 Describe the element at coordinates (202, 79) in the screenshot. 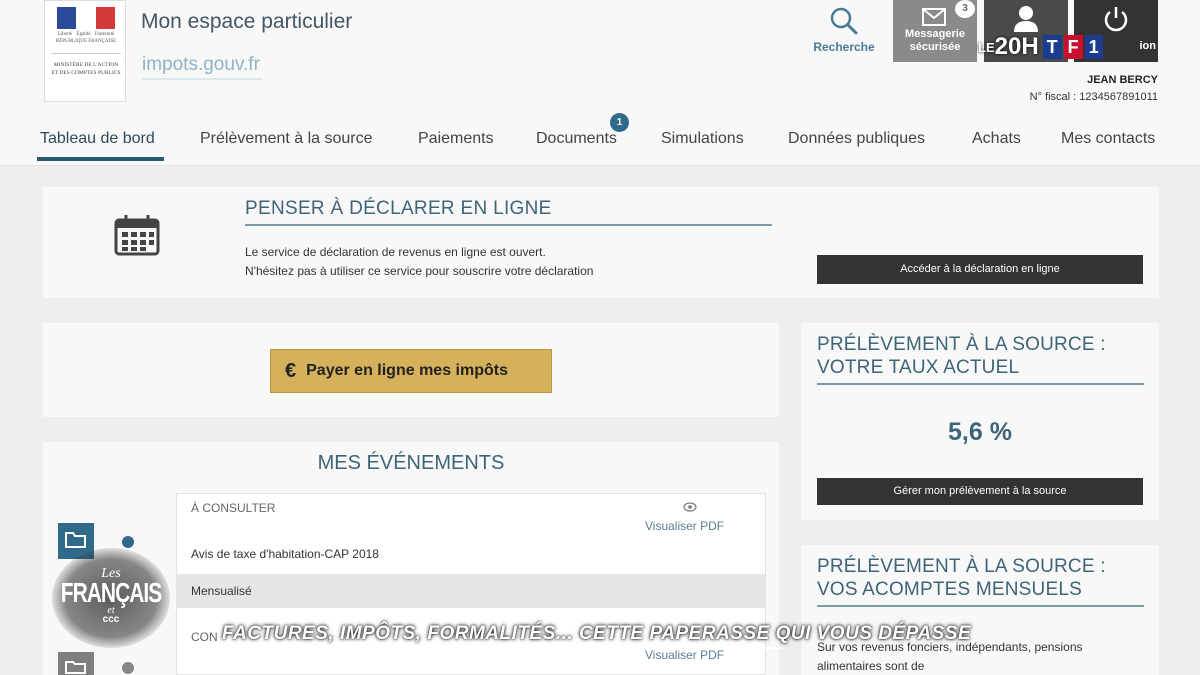

I see `site-domain-tagline` at that location.